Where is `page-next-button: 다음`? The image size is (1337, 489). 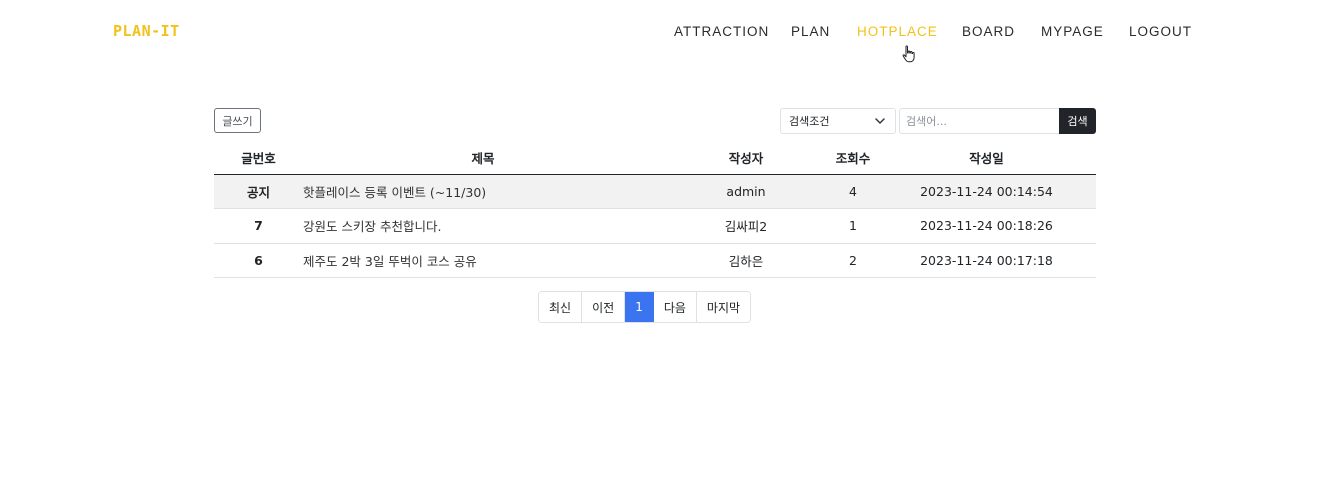
page-next-button: 다음 is located at coordinates (675, 307).